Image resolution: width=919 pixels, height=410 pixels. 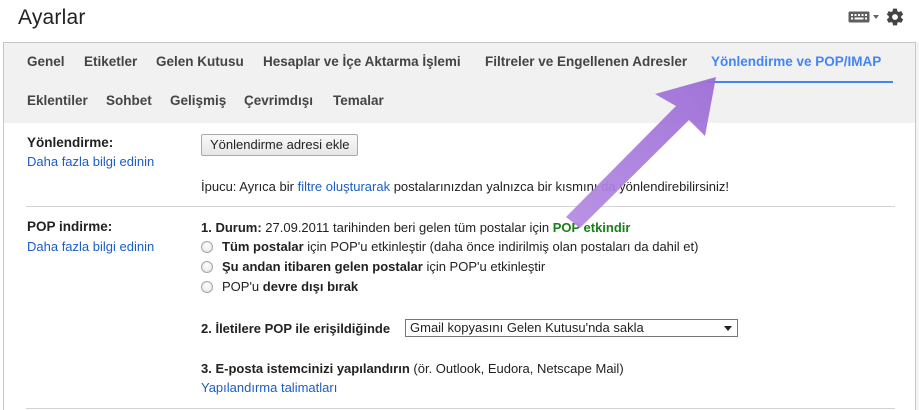 I want to click on chevron-down-icon, so click(x=876, y=17).